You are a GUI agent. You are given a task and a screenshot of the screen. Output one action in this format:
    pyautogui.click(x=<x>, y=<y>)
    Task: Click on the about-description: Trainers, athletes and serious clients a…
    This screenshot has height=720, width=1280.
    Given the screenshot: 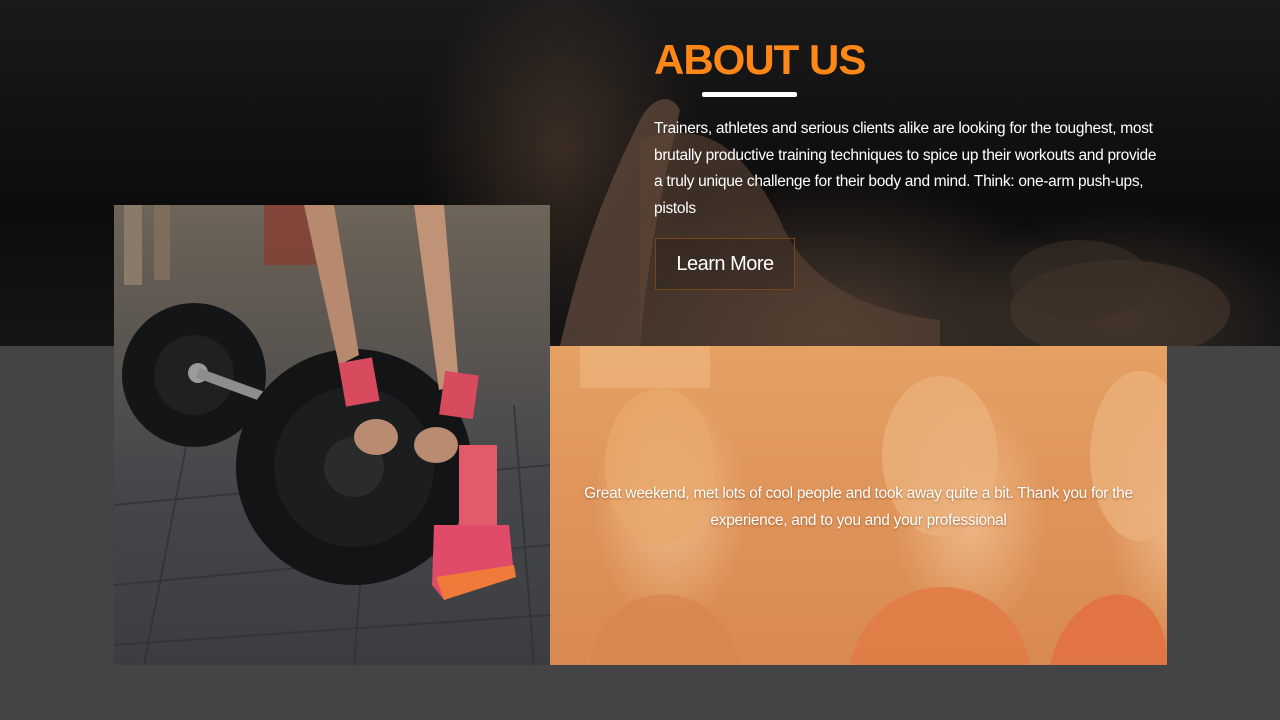 What is the action you would take?
    pyautogui.click(x=905, y=168)
    